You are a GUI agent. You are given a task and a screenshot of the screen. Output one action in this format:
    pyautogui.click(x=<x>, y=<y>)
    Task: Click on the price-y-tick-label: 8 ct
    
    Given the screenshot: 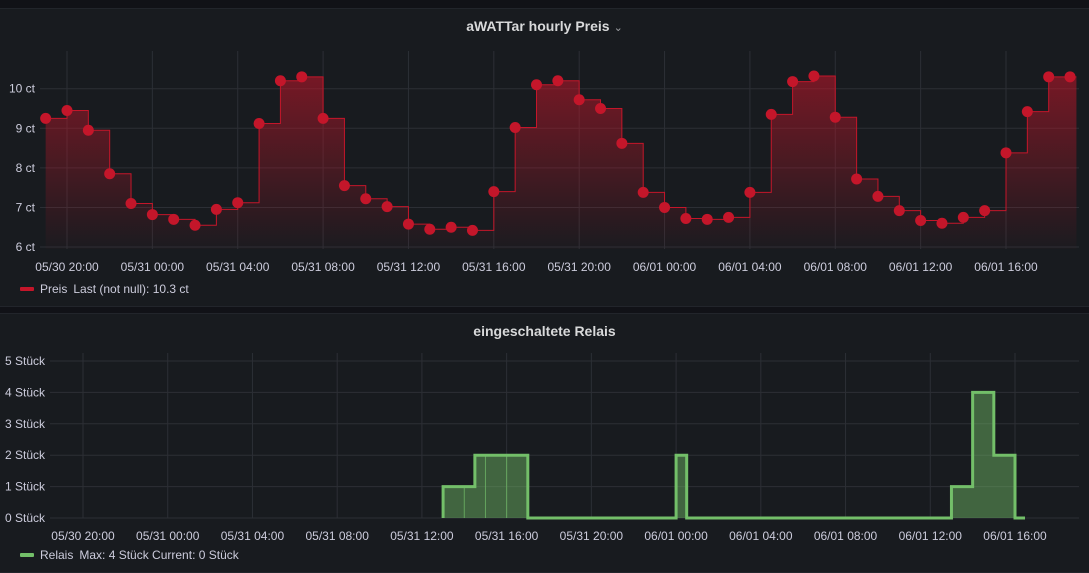 What is the action you would take?
    pyautogui.click(x=26, y=168)
    